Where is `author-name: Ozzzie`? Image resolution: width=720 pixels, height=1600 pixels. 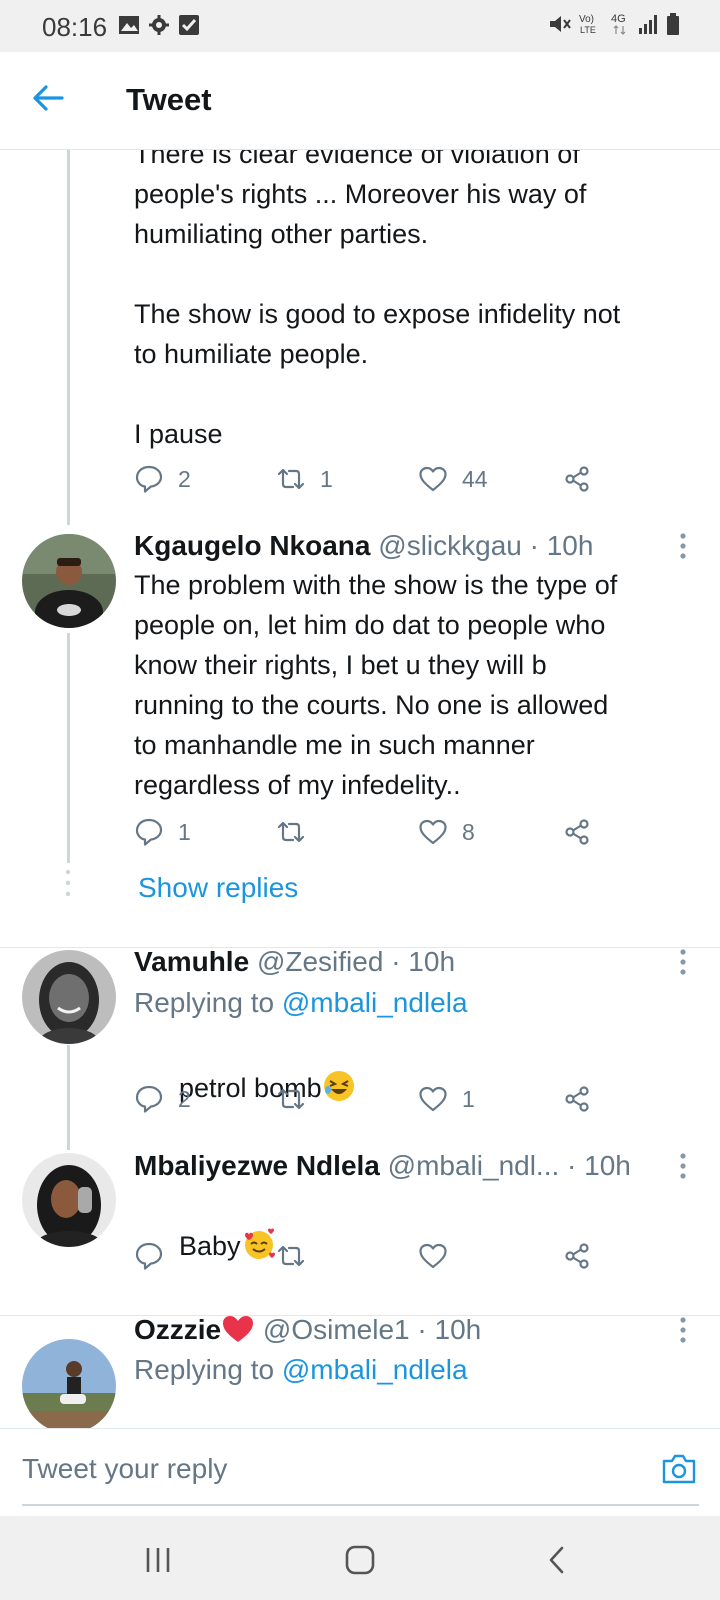
author-name: Ozzzie is located at coordinates (177, 1329).